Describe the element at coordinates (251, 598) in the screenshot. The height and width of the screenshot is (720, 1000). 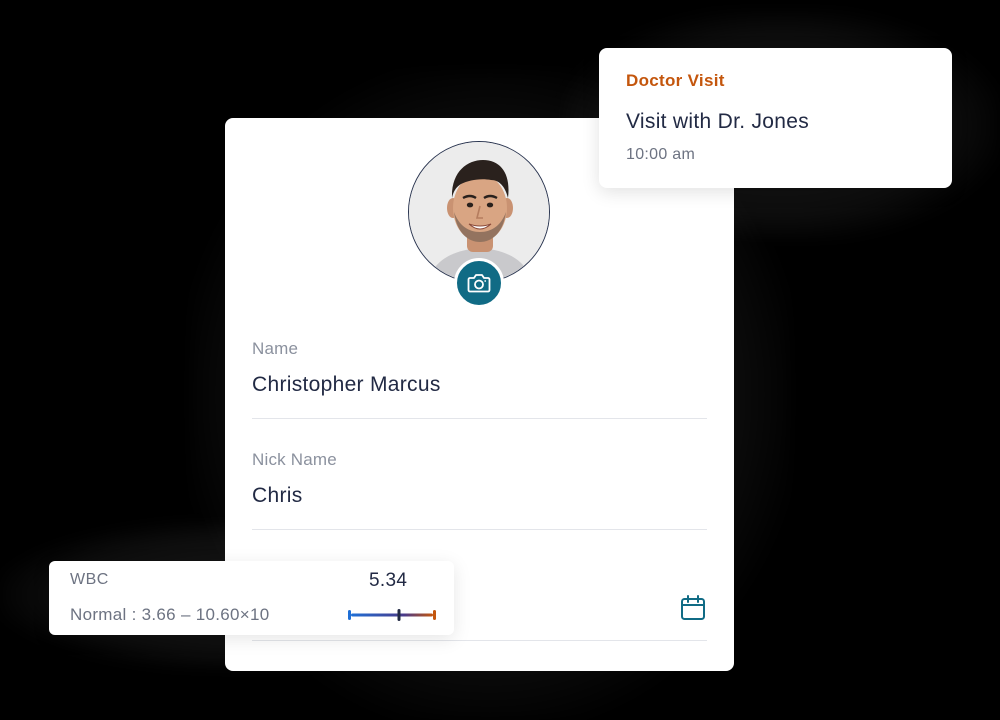
I see `wbc-result-card: WBC 5.34 Normal : 3.66 – 10.60×10` at that location.